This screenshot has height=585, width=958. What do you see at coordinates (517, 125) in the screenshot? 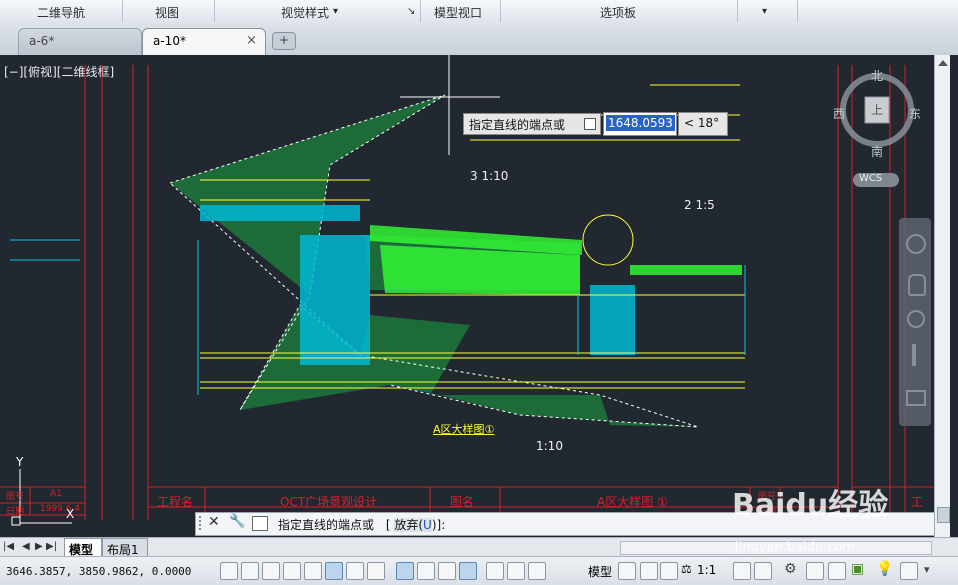
I see `dynamic-prompt-text: 指定直线的端点或` at bounding box center [517, 125].